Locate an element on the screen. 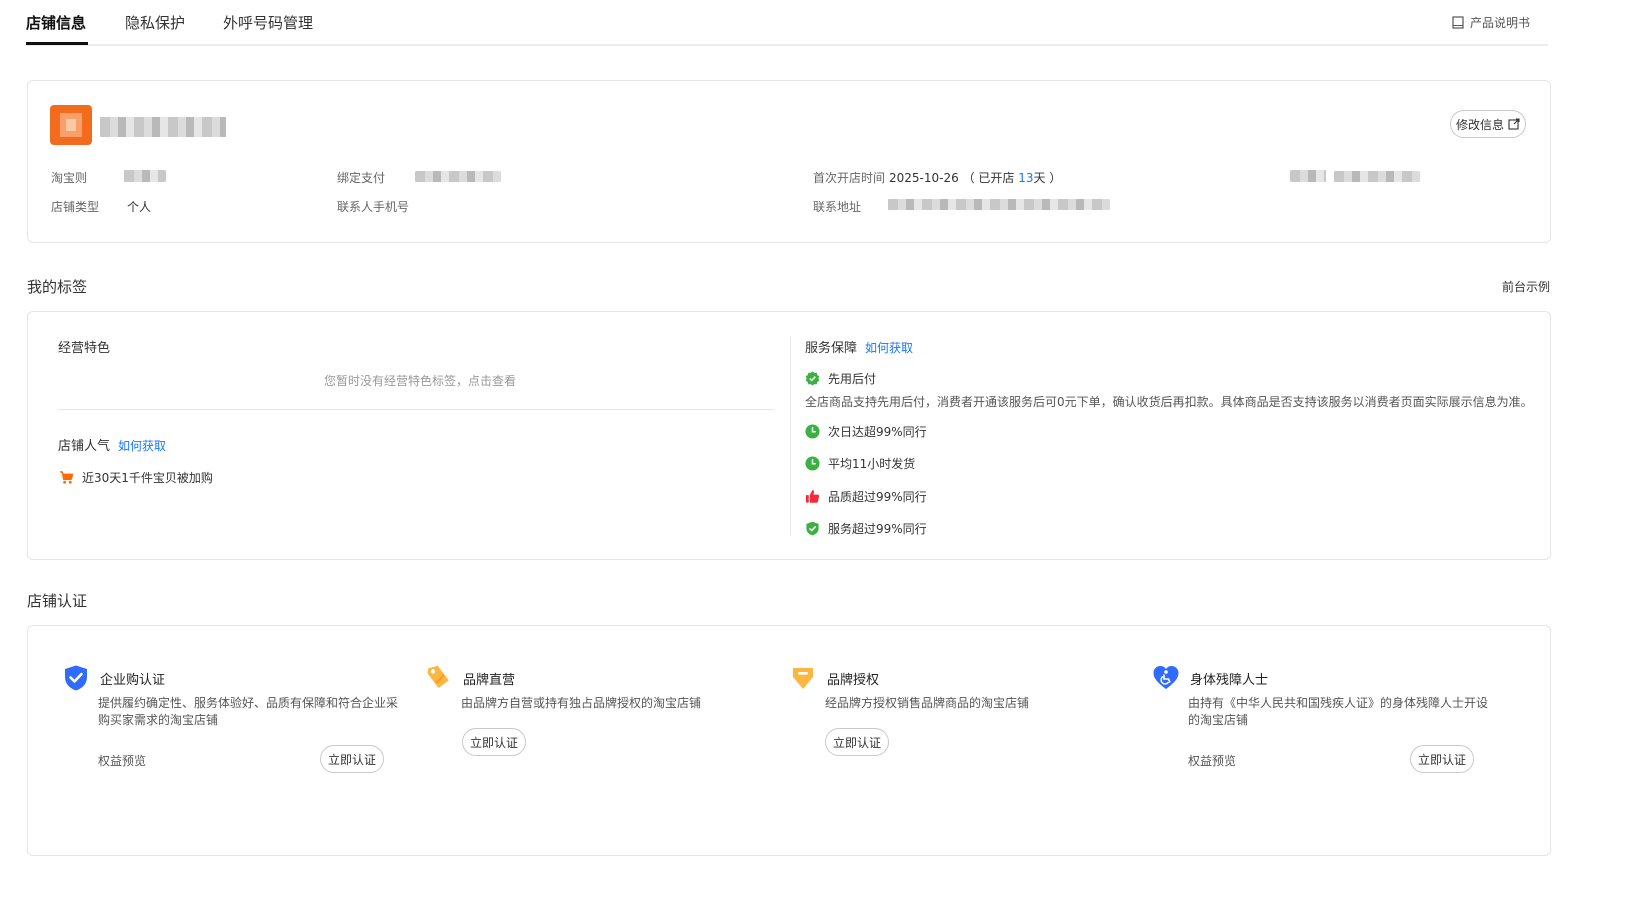 The image size is (1648, 907). my-tags-title: 我的标签 is located at coordinates (57, 287).